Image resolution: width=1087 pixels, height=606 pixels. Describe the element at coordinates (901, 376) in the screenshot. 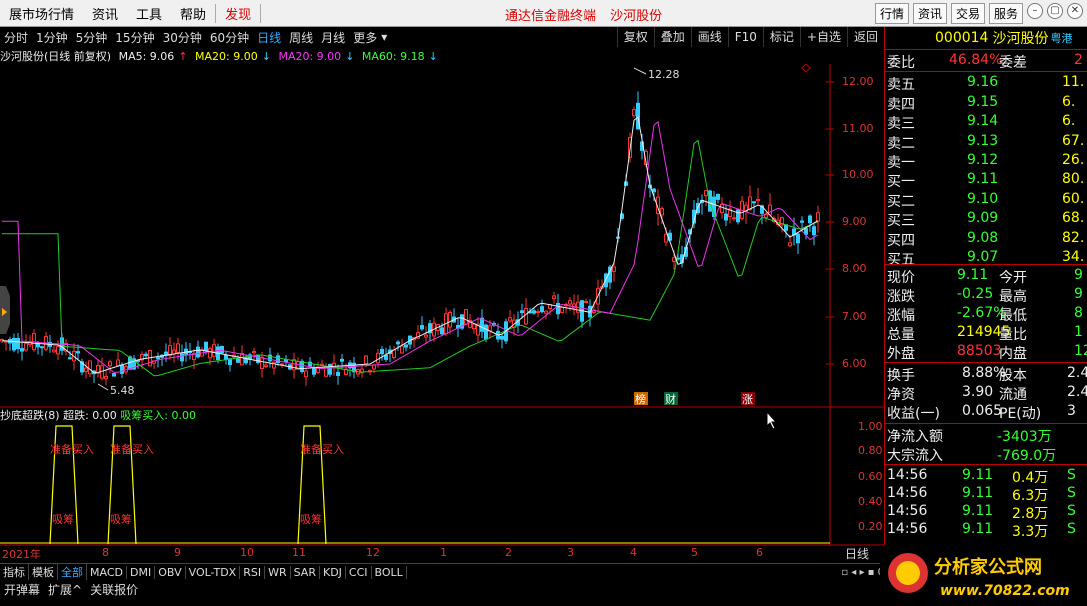

I see `fin-label: 换手` at that location.